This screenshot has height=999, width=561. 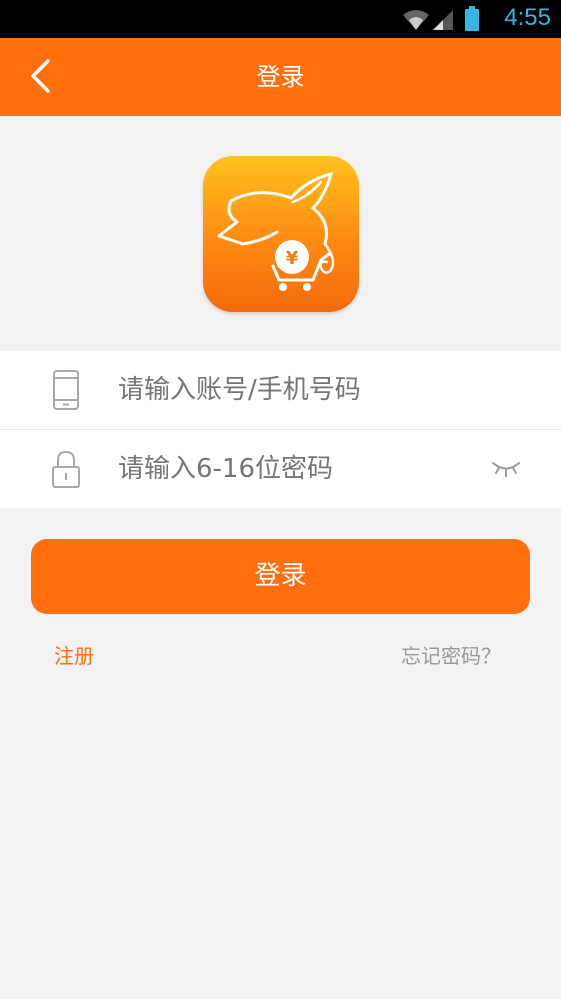 I want to click on password-row, so click(x=280, y=469).